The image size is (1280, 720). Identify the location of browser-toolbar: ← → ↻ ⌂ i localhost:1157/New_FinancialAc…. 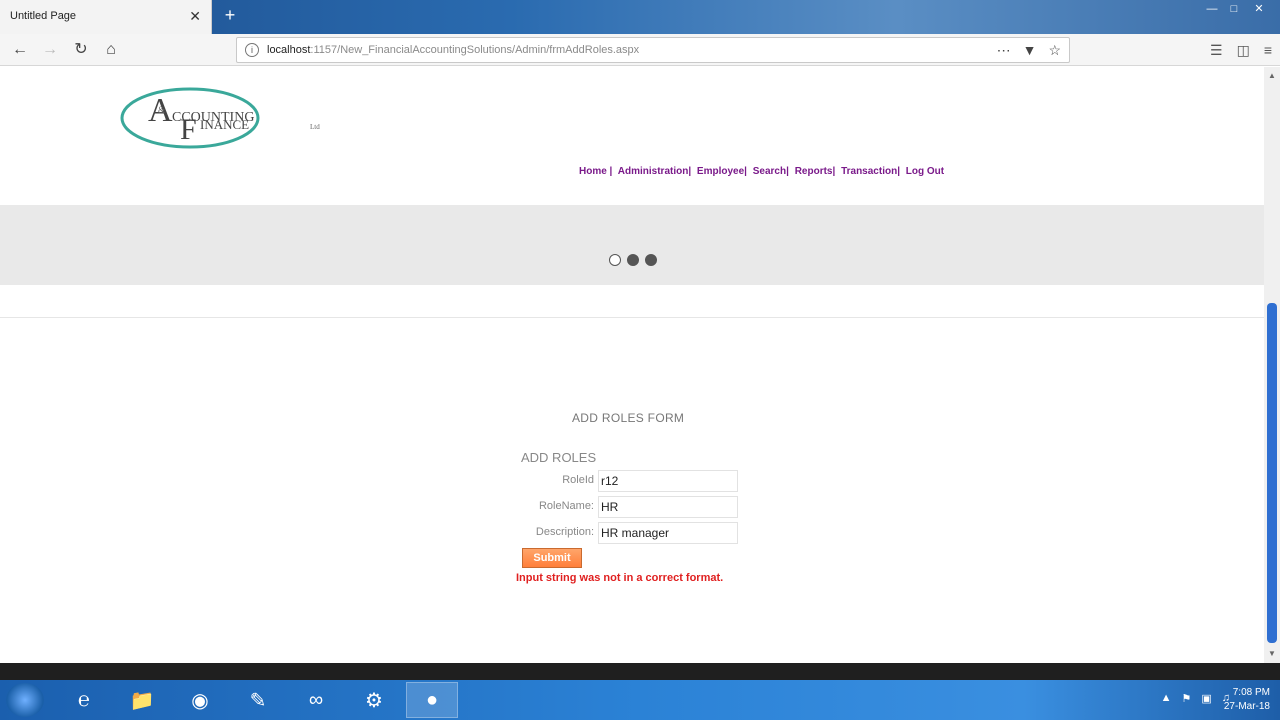
(640, 50).